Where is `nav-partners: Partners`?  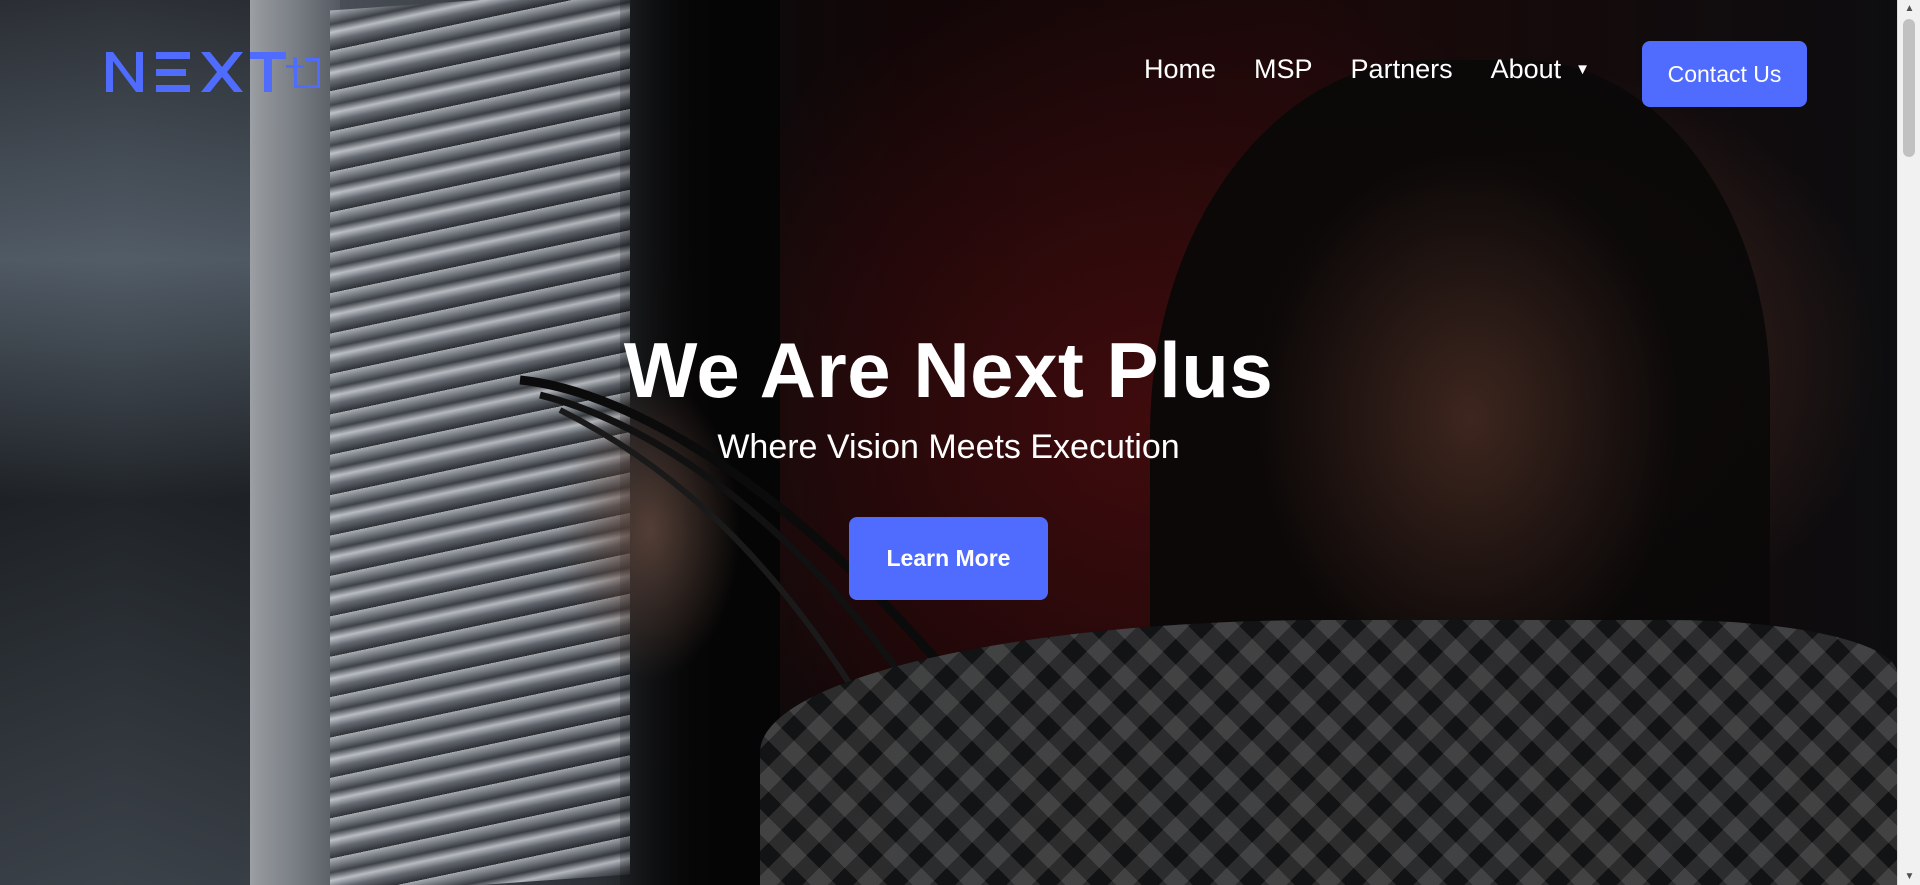
nav-partners: Partners is located at coordinates (1402, 69).